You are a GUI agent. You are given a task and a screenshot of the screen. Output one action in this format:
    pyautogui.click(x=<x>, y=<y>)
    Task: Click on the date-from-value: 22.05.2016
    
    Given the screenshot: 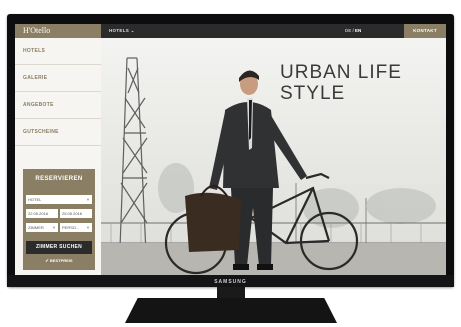 What is the action you would take?
    pyautogui.click(x=38, y=213)
    